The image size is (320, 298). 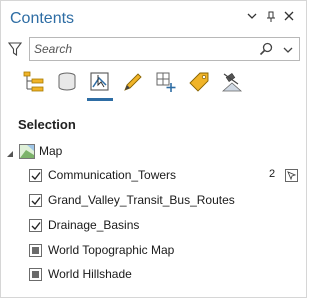 I want to click on search-icon, so click(x=266, y=49).